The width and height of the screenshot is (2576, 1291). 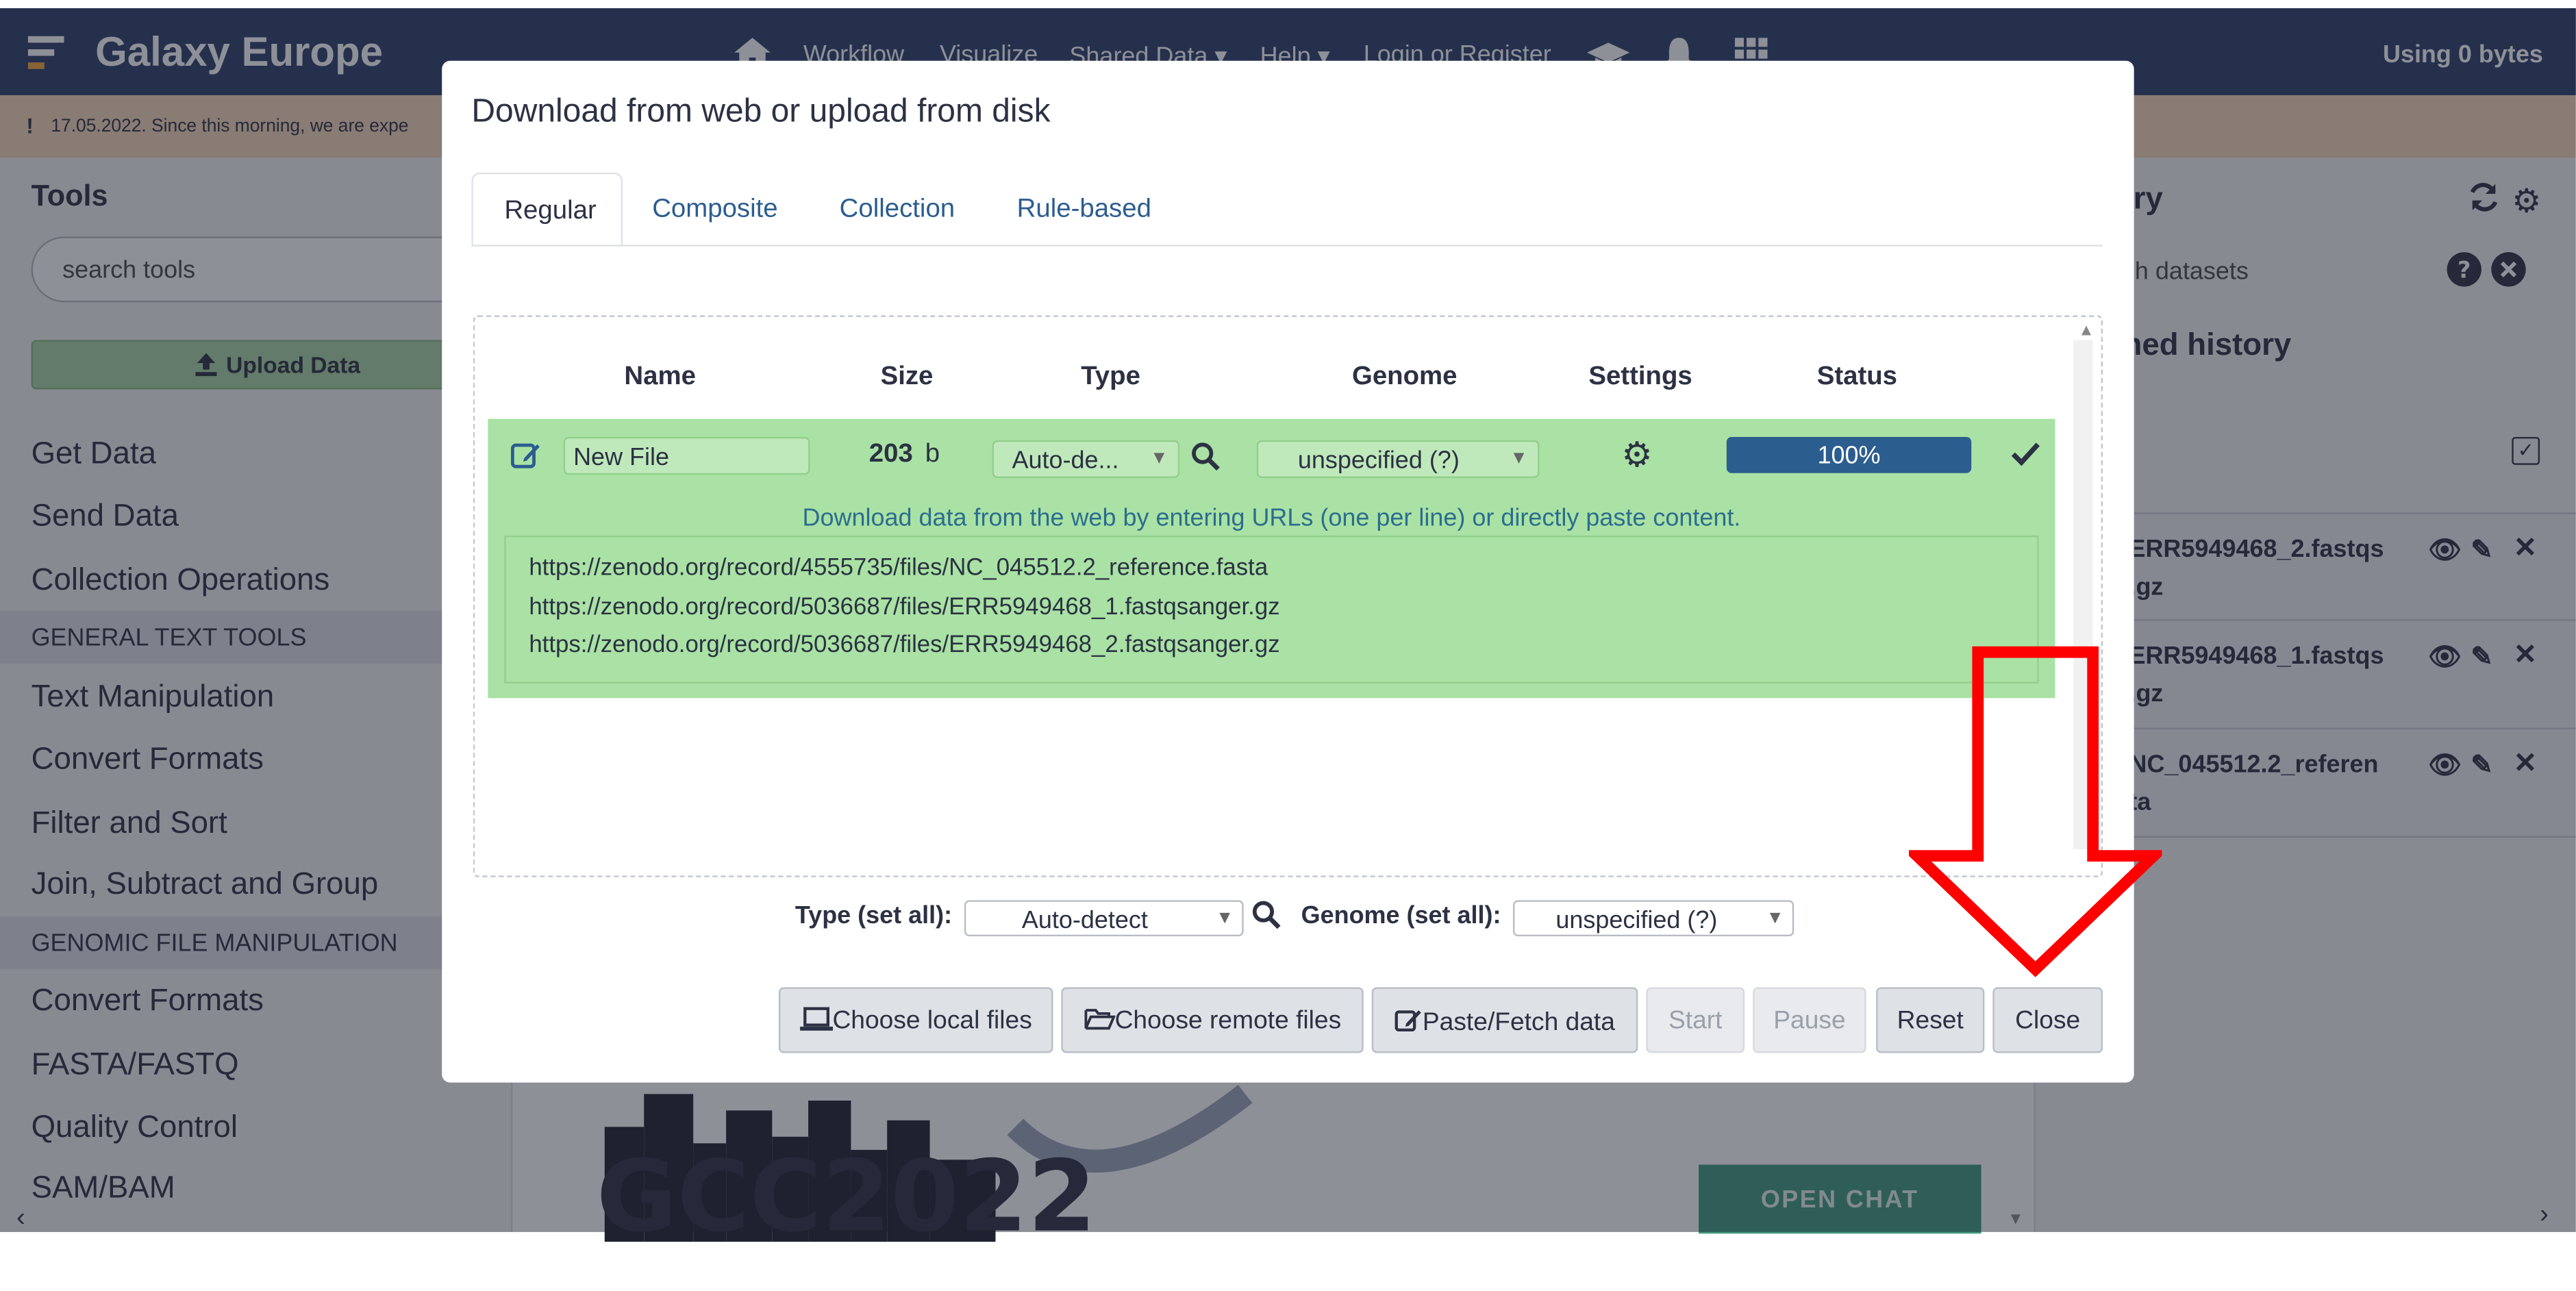 I want to click on choose-local-files-button: Choose local files, so click(x=915, y=1020).